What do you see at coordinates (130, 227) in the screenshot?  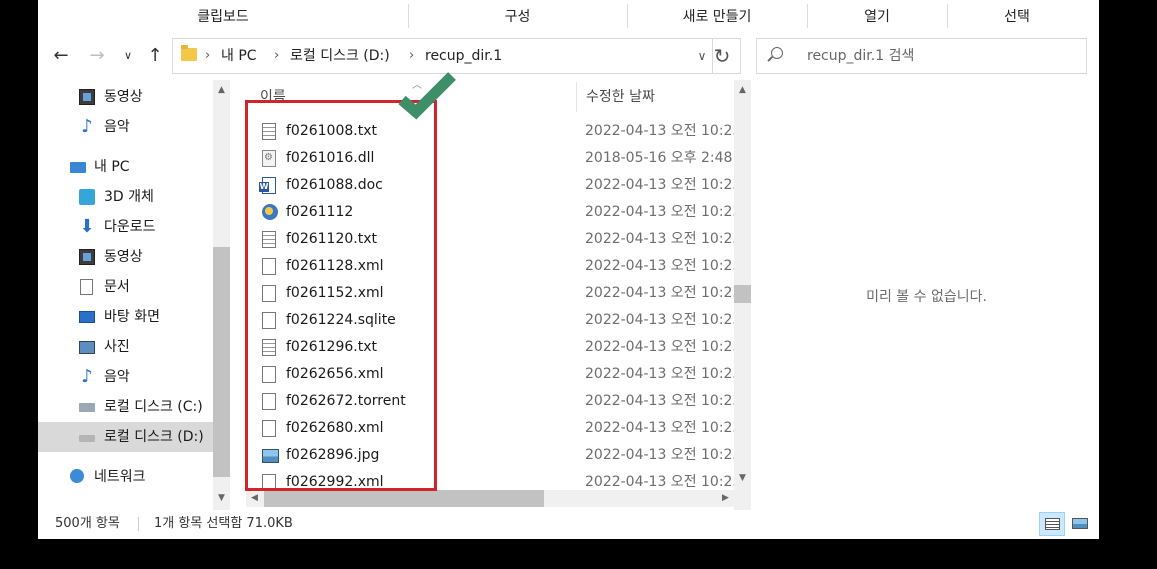 I see `nav-item-label: 다운로드` at bounding box center [130, 227].